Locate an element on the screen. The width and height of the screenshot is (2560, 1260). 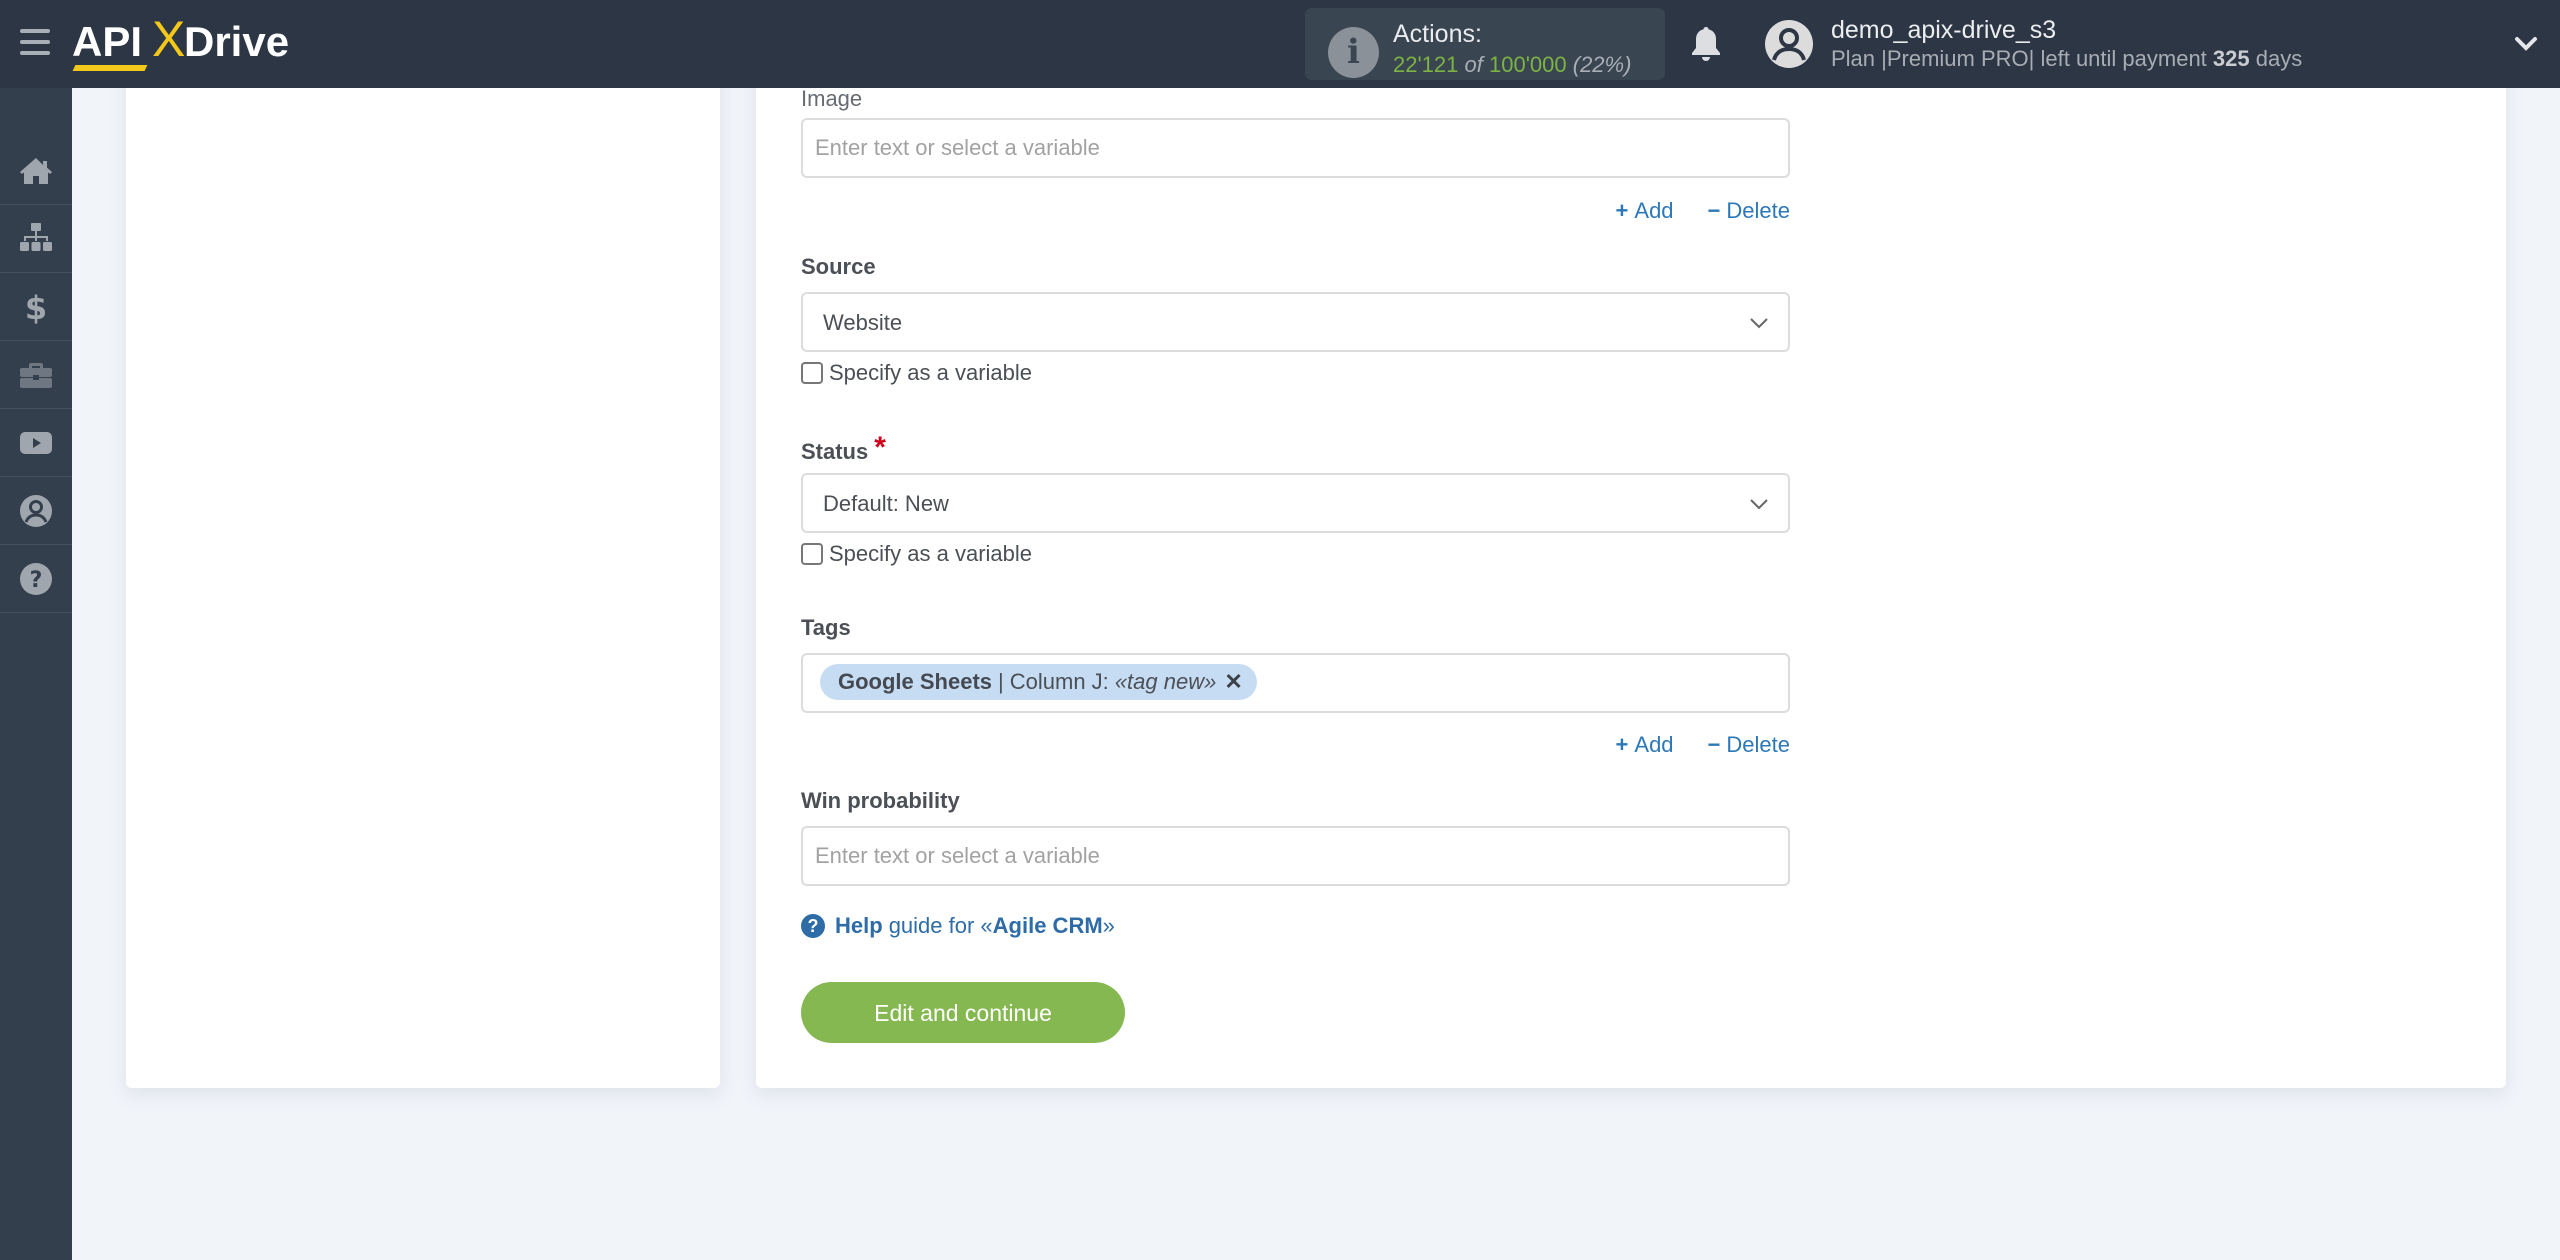
user-circle-icon is located at coordinates (36, 510).